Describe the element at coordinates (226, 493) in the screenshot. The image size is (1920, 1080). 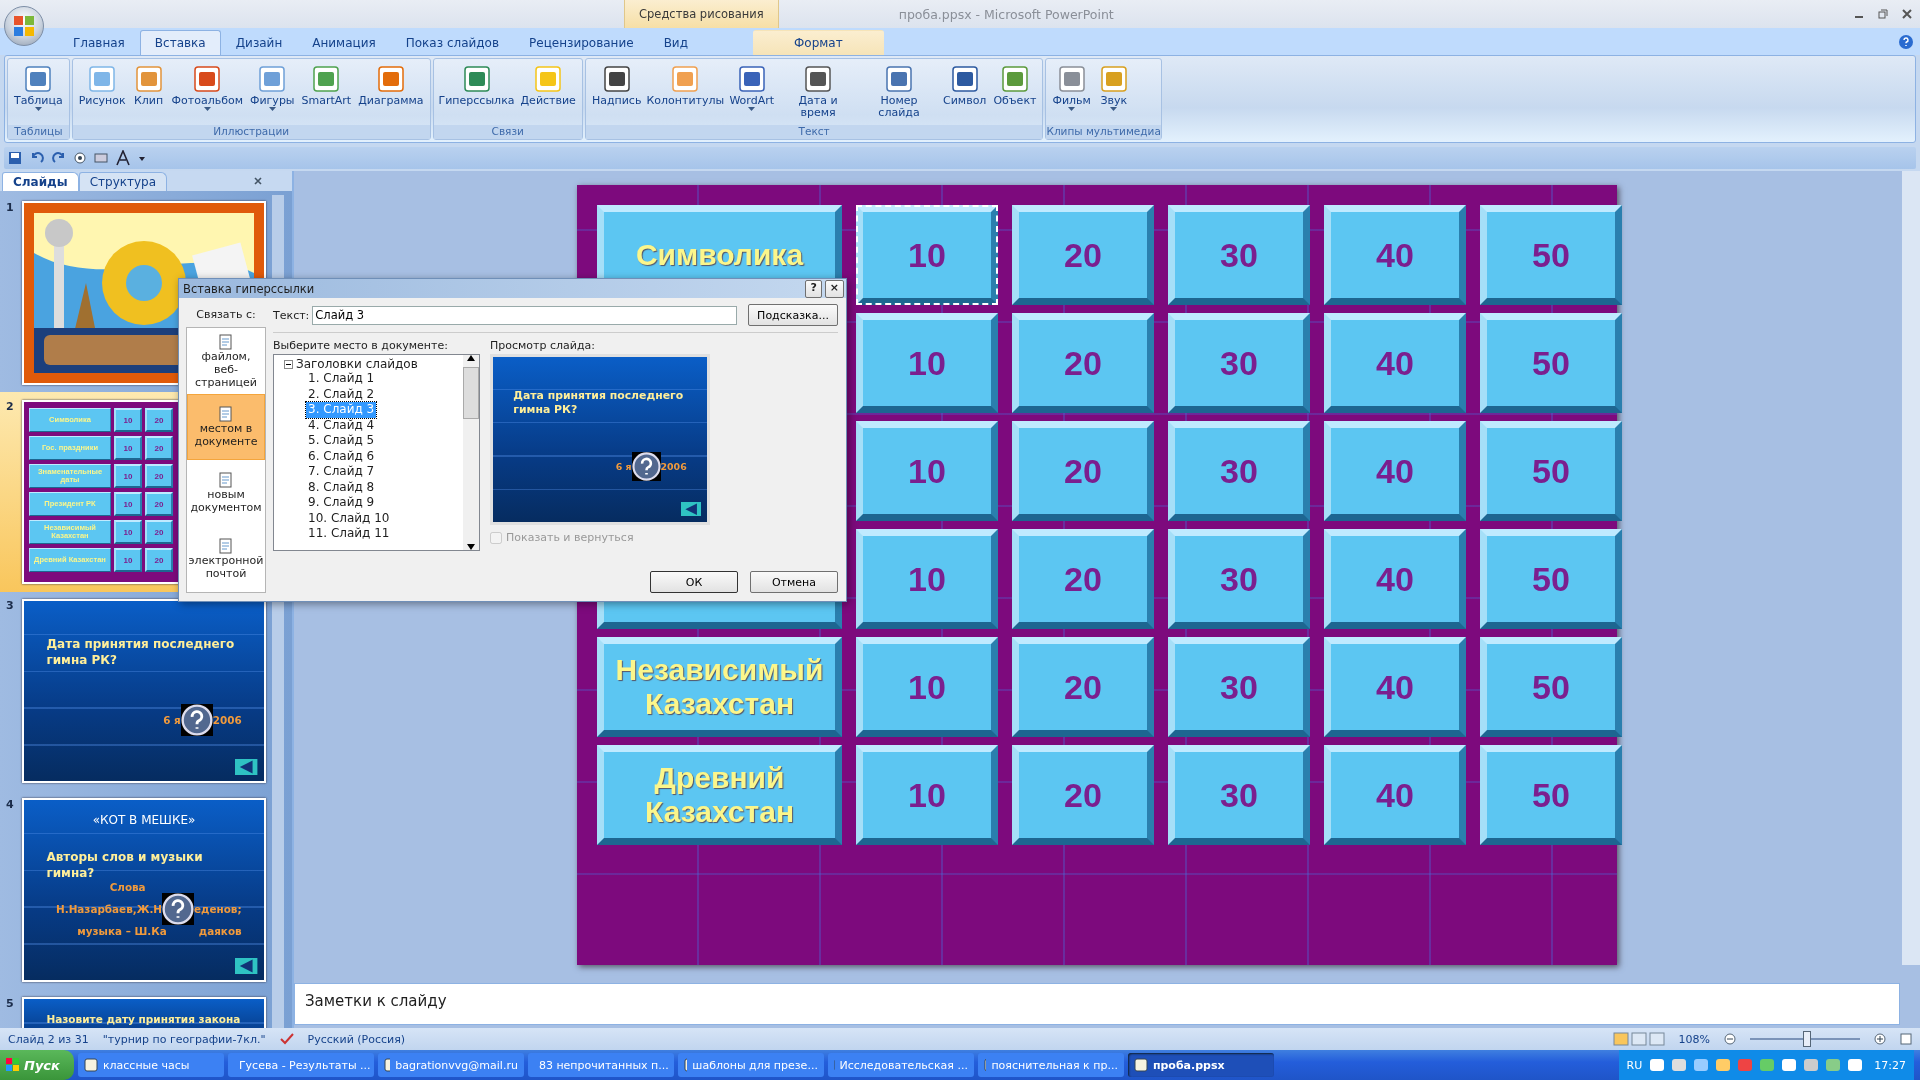
I see `link-target: новым документом` at that location.